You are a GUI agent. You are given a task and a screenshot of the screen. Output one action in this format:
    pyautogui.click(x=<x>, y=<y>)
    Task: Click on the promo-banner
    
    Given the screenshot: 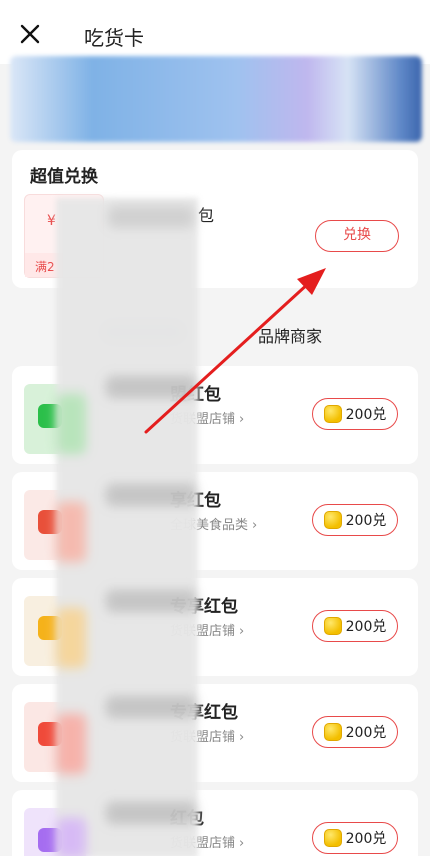 What is the action you would take?
    pyautogui.click(x=216, y=99)
    